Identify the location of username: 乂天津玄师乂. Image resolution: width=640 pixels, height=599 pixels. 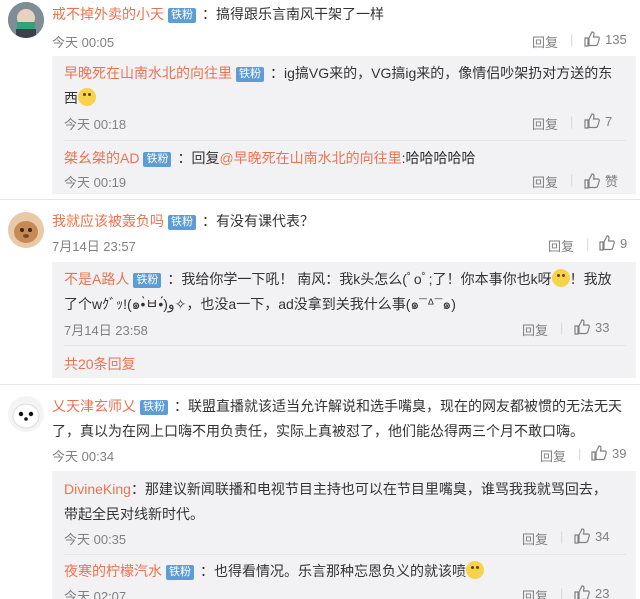
(94, 406).